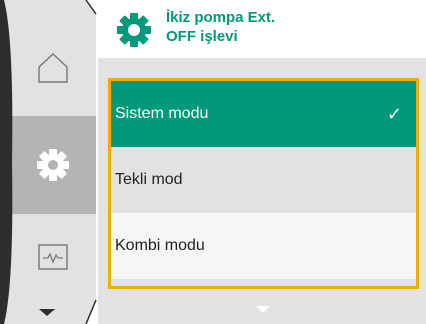 This screenshot has height=324, width=426. Describe the element at coordinates (160, 245) in the screenshot. I see `option-label: Kombi modu` at that location.